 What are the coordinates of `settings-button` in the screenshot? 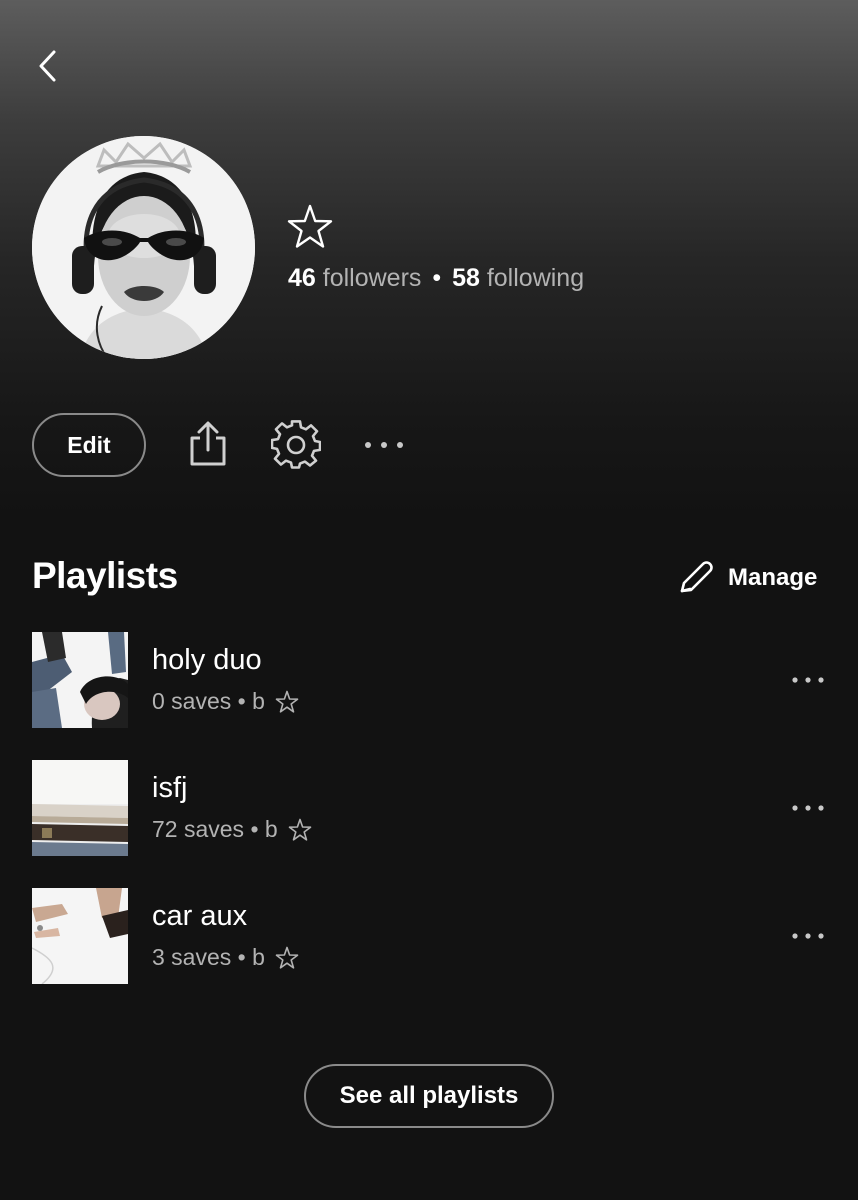 It's located at (296, 445).